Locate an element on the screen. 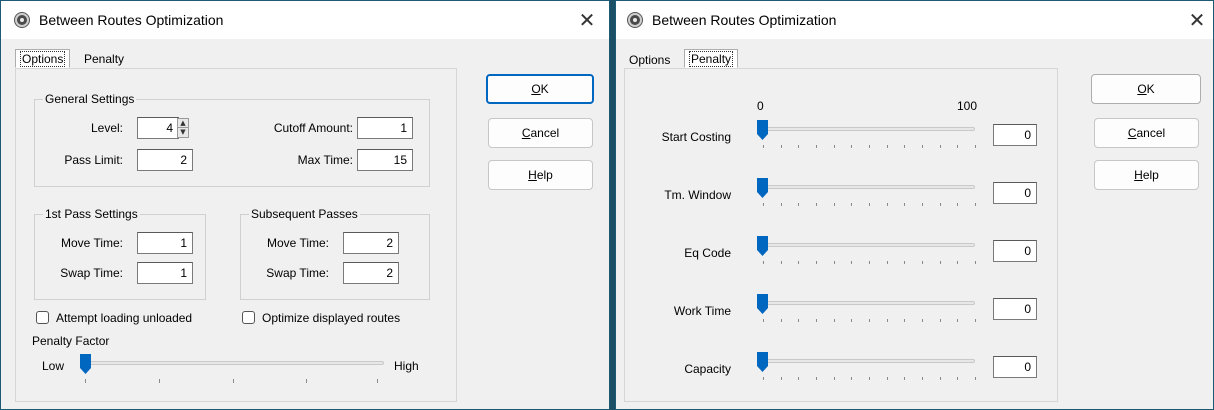 This screenshot has width=1214, height=410. capacity-value-input: 0 is located at coordinates (1015, 367).